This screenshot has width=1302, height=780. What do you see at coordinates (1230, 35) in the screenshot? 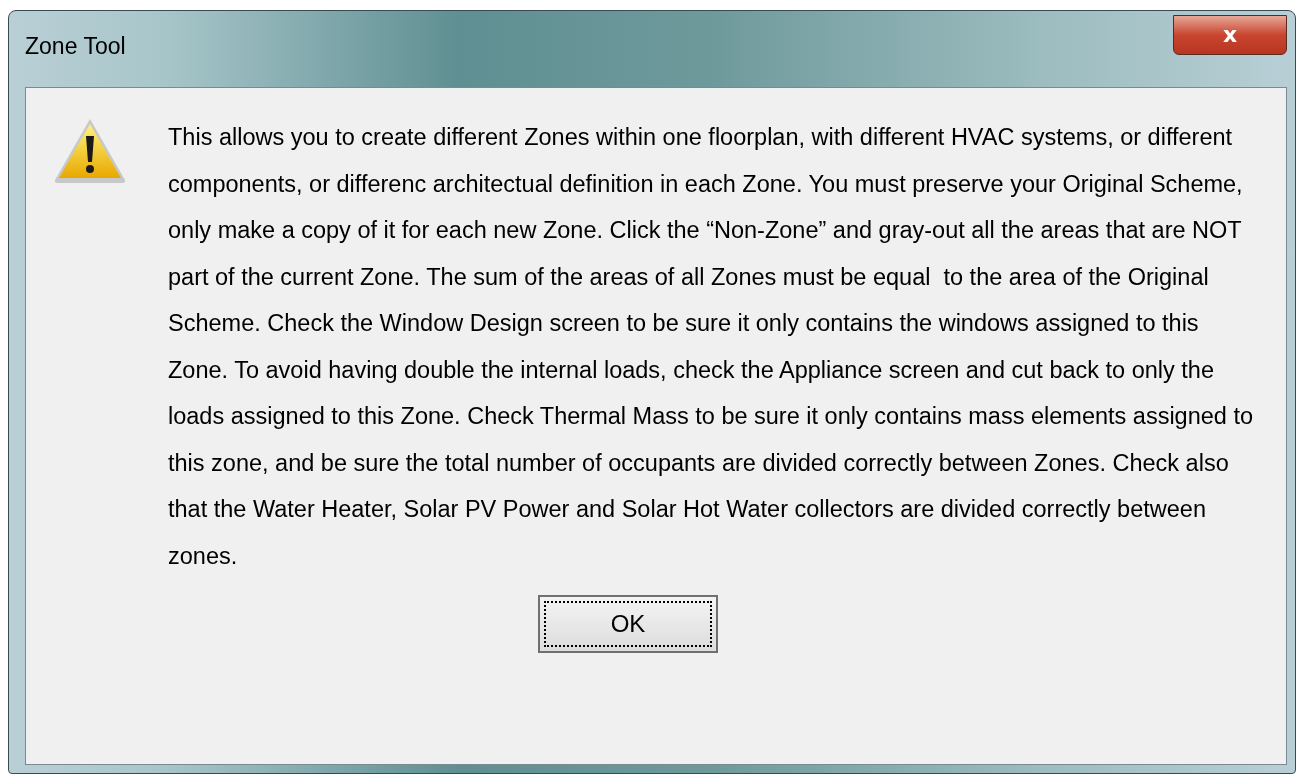
I see `close-button: x` at bounding box center [1230, 35].